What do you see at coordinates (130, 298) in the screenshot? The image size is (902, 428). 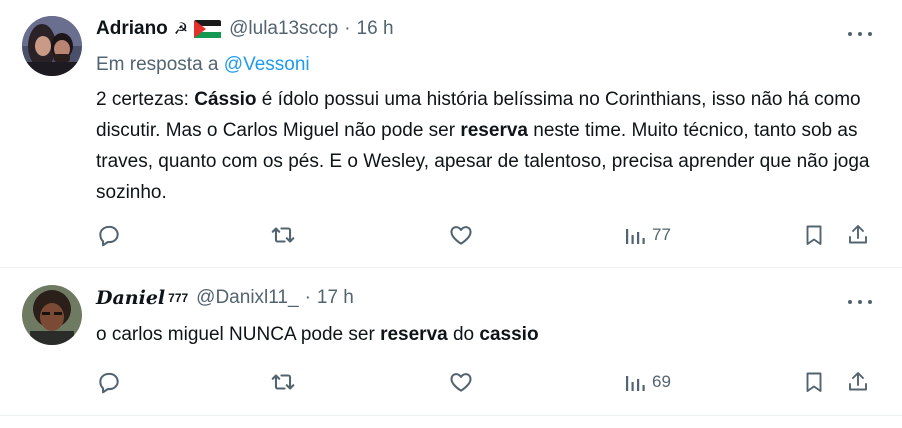 I see `author-name: Daniel` at bounding box center [130, 298].